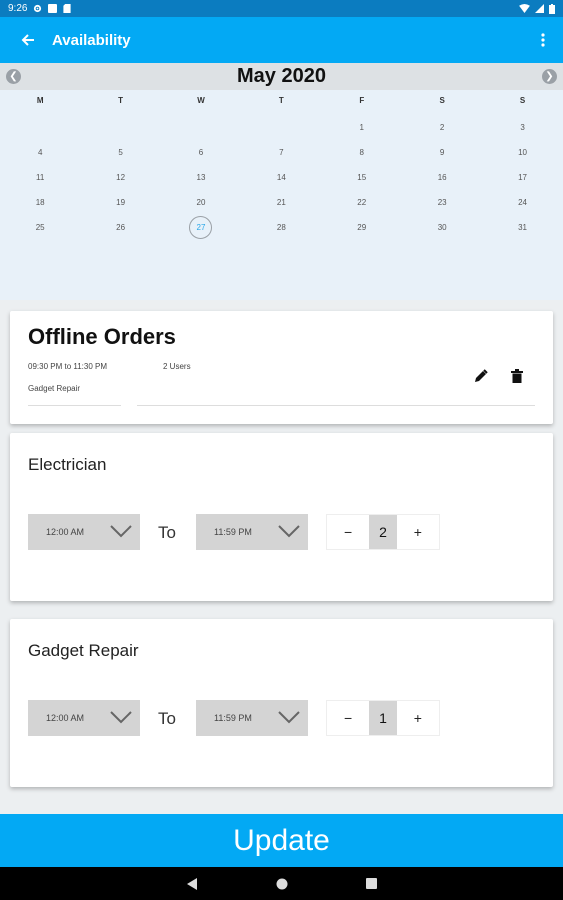 The width and height of the screenshot is (563, 900). I want to click on calendar-day-label: 23, so click(442, 202).